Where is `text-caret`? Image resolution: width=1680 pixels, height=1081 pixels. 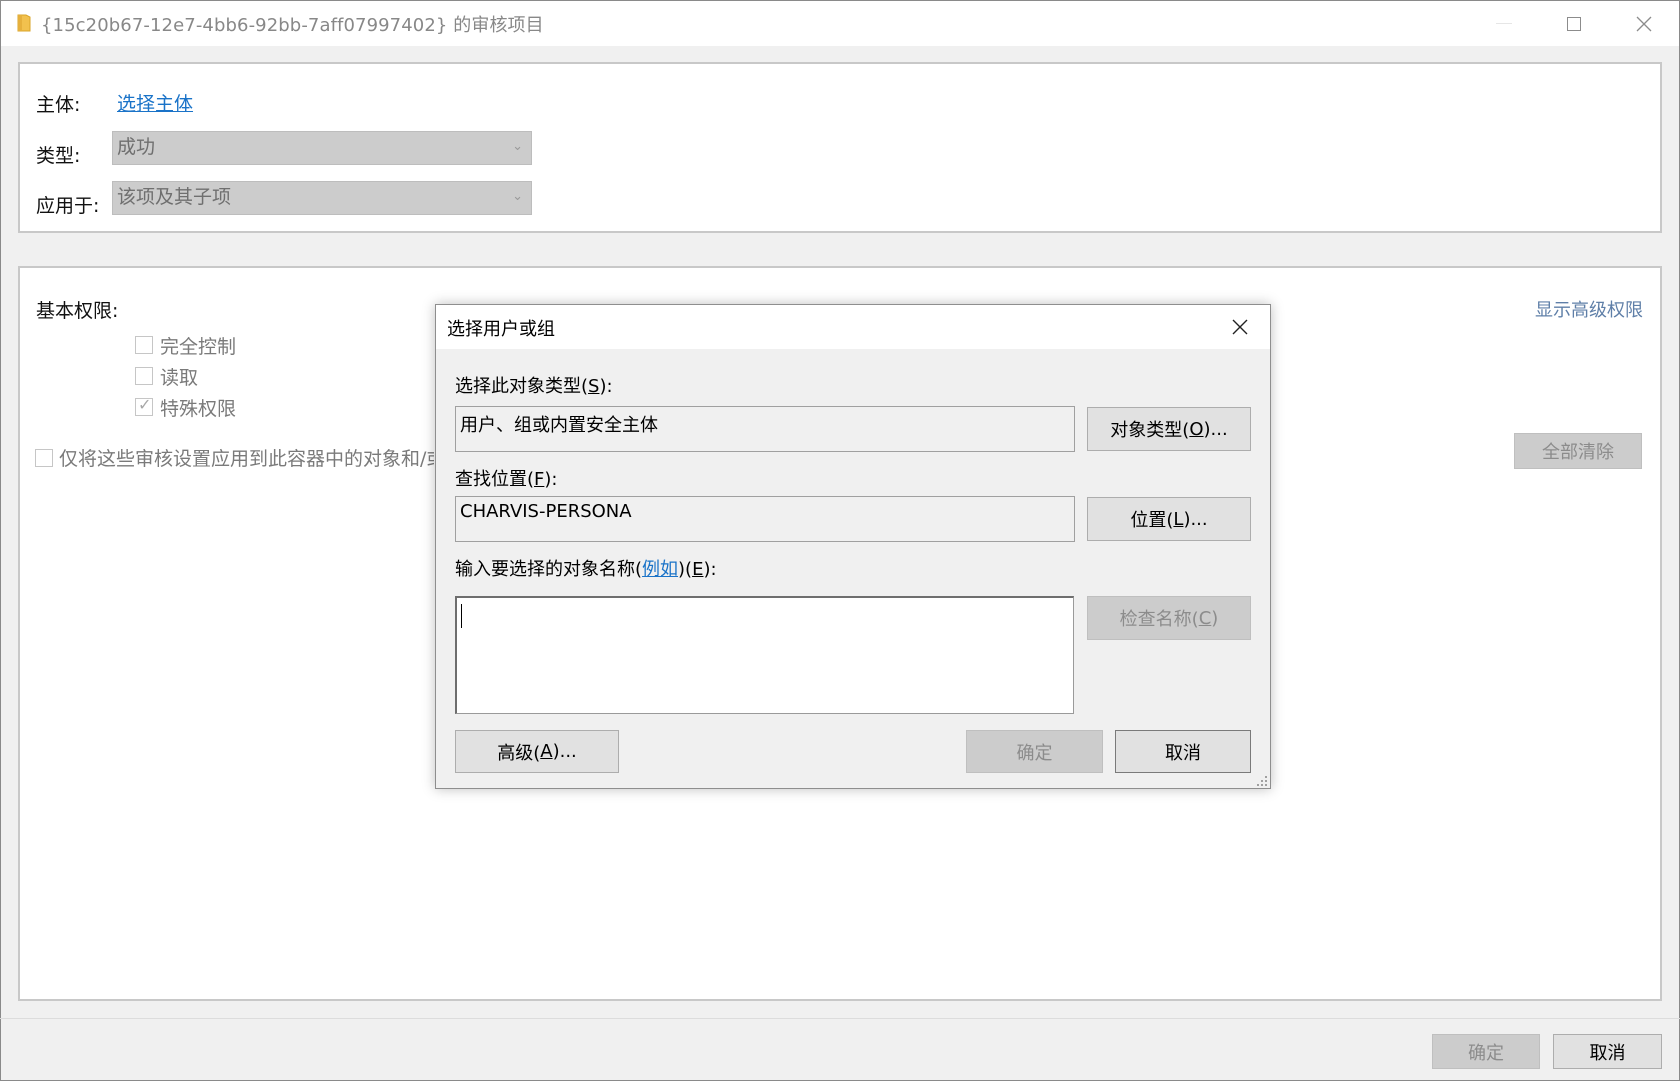
text-caret is located at coordinates (461, 616).